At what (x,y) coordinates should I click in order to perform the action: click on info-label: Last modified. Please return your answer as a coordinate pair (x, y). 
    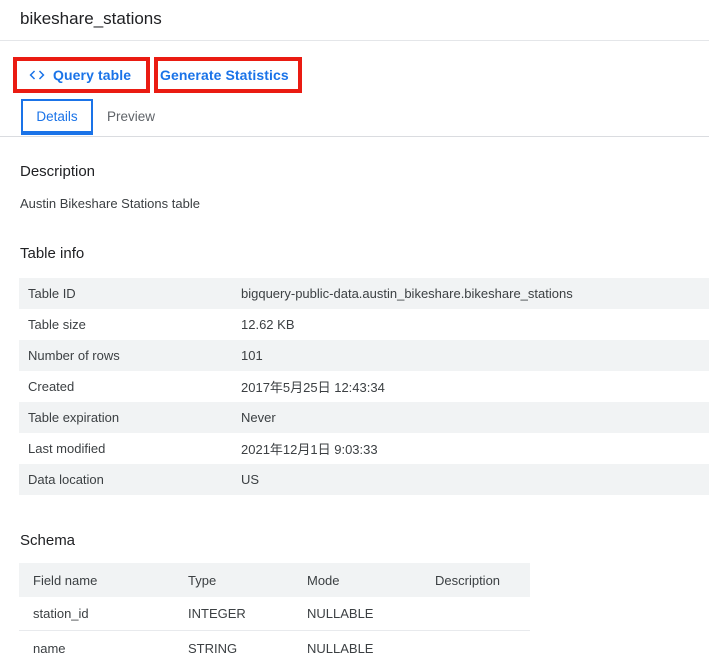
    Looking at the image, I should click on (67, 448).